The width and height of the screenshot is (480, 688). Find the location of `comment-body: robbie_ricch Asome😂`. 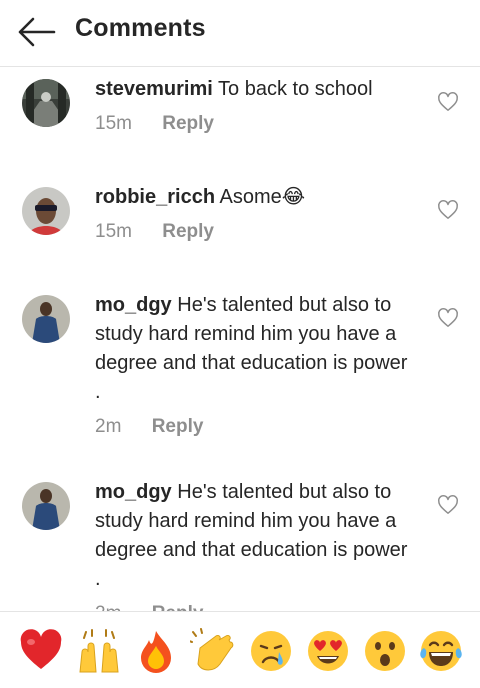

comment-body: robbie_ricch Asome😂 is located at coordinates (255, 197).